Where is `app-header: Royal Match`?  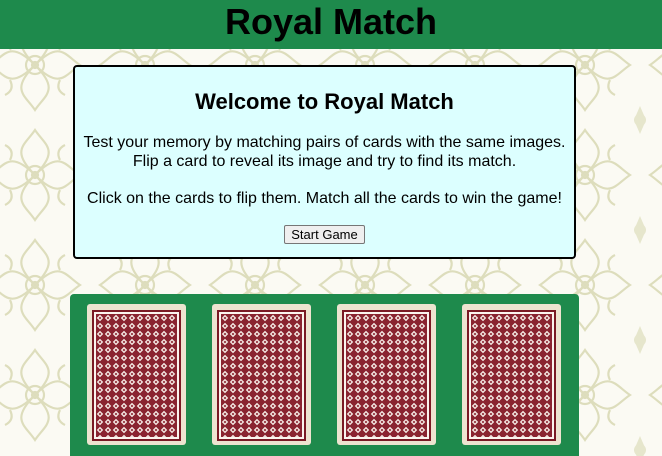 app-header: Royal Match is located at coordinates (331, 24).